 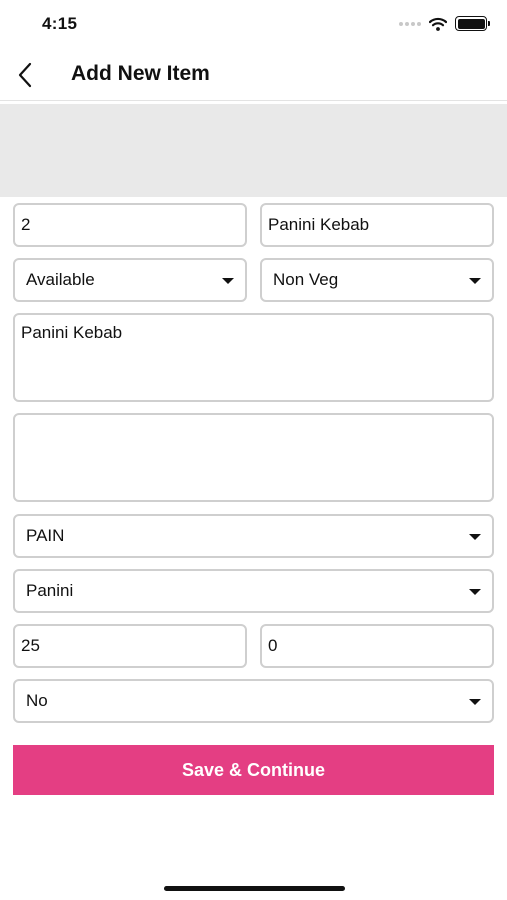 What do you see at coordinates (377, 280) in the screenshot?
I see `diet-type-select: Non Veg` at bounding box center [377, 280].